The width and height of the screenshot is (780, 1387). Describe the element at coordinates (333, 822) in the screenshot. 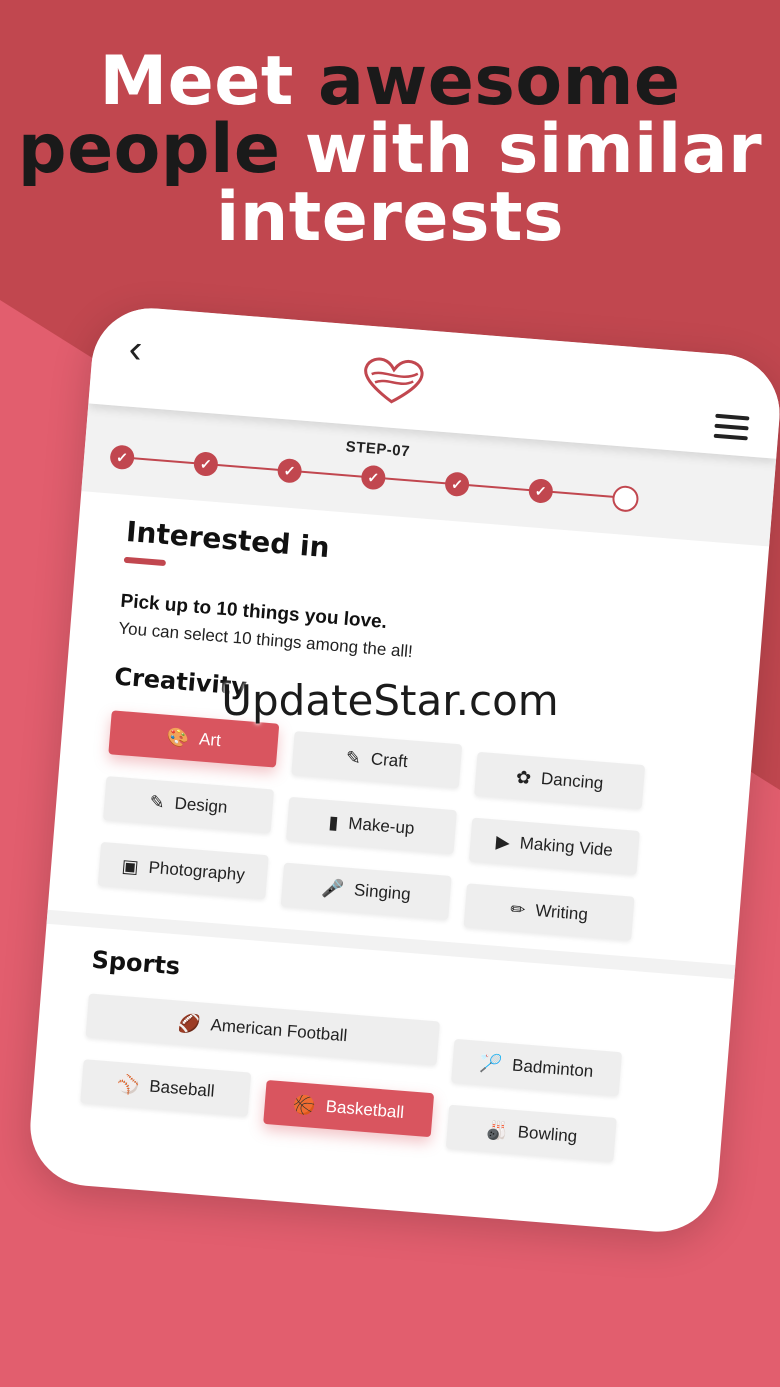

I see `lipstick-icon: ▮` at that location.